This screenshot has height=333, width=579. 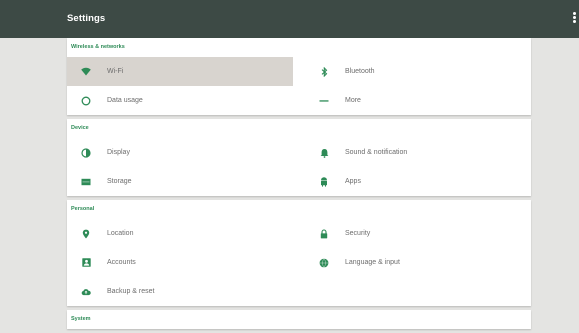 What do you see at coordinates (180, 152) in the screenshot?
I see `settings-item-display: Display` at bounding box center [180, 152].